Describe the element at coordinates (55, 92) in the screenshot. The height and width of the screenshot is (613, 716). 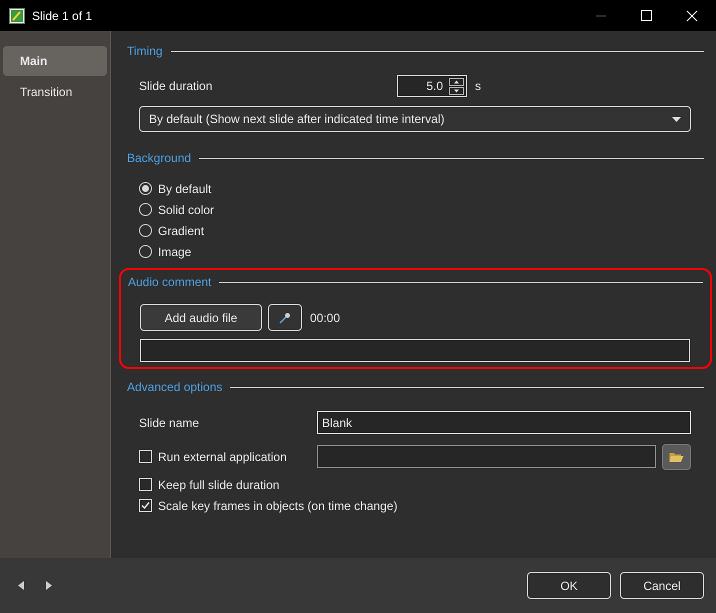
I see `sidebar-item: Transition` at that location.